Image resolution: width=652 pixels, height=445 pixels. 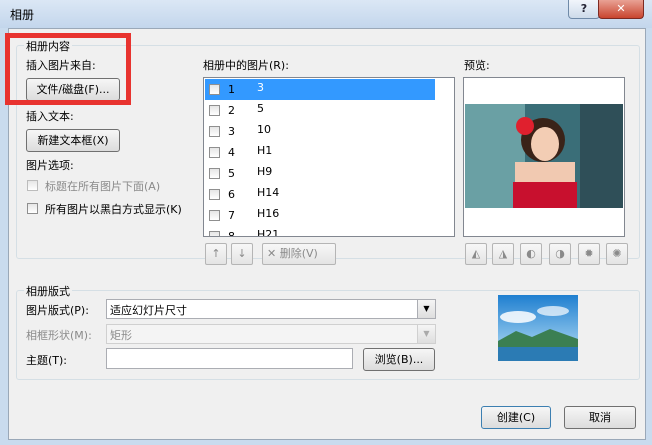 What do you see at coordinates (229, 358) in the screenshot?
I see `theme-input` at bounding box center [229, 358].